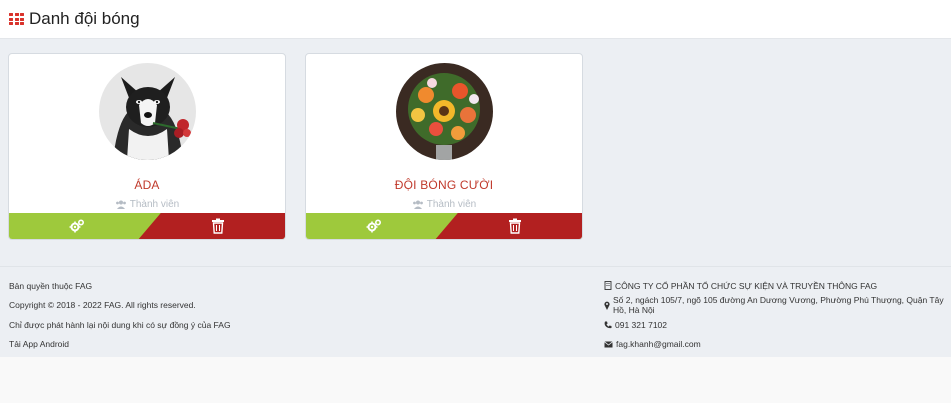 The width and height of the screenshot is (951, 403). What do you see at coordinates (84, 18) in the screenshot?
I see `page-title: Danh đội bóng` at bounding box center [84, 18].